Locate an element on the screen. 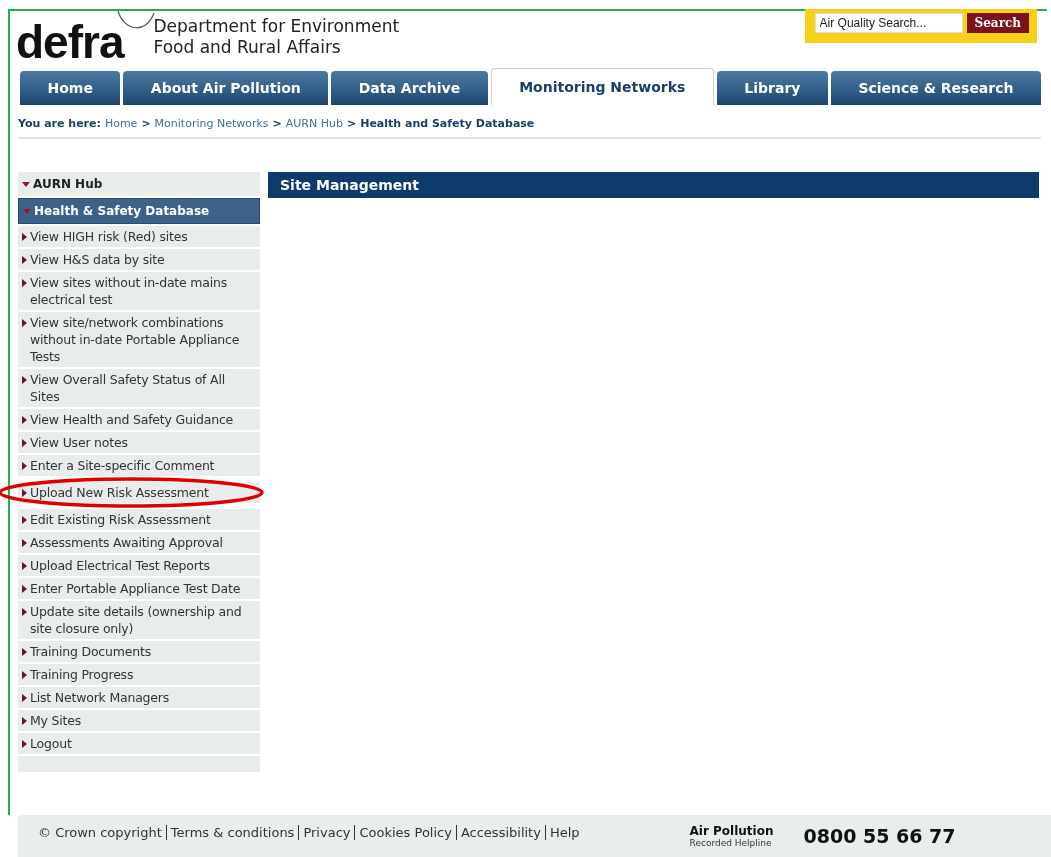 Image resolution: width=1051 pixels, height=857 pixels. footer-link: Terms & conditions is located at coordinates (232, 832).